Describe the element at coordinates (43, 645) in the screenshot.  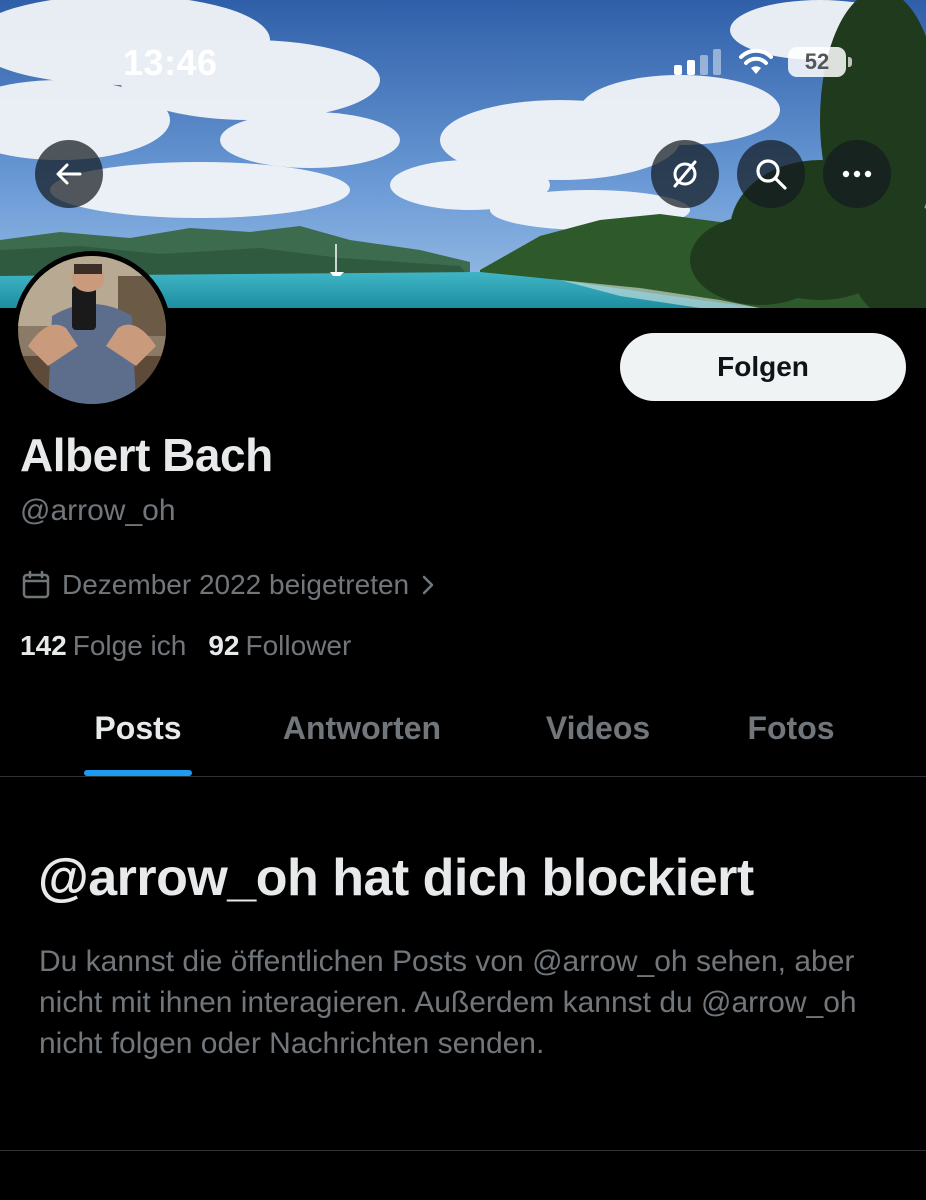
I see `following-count: 142` at that location.